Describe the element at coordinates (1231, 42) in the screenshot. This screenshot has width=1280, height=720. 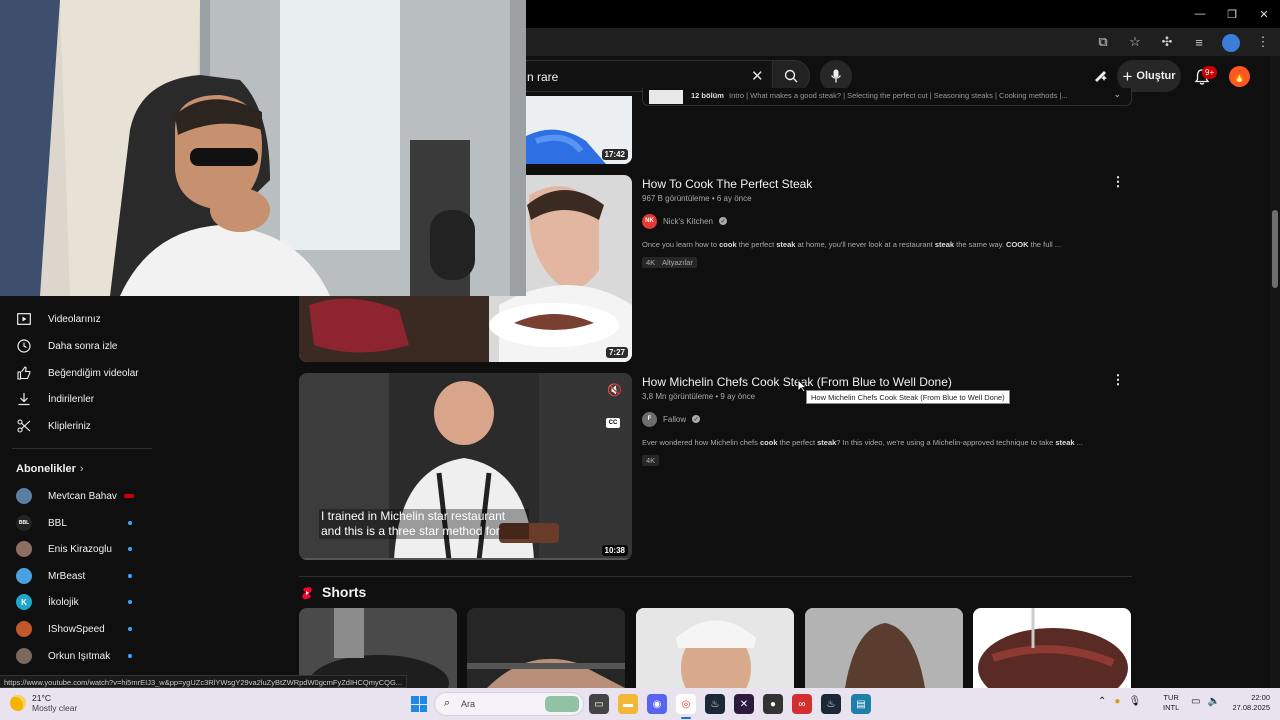
I see `profile-icon` at that location.